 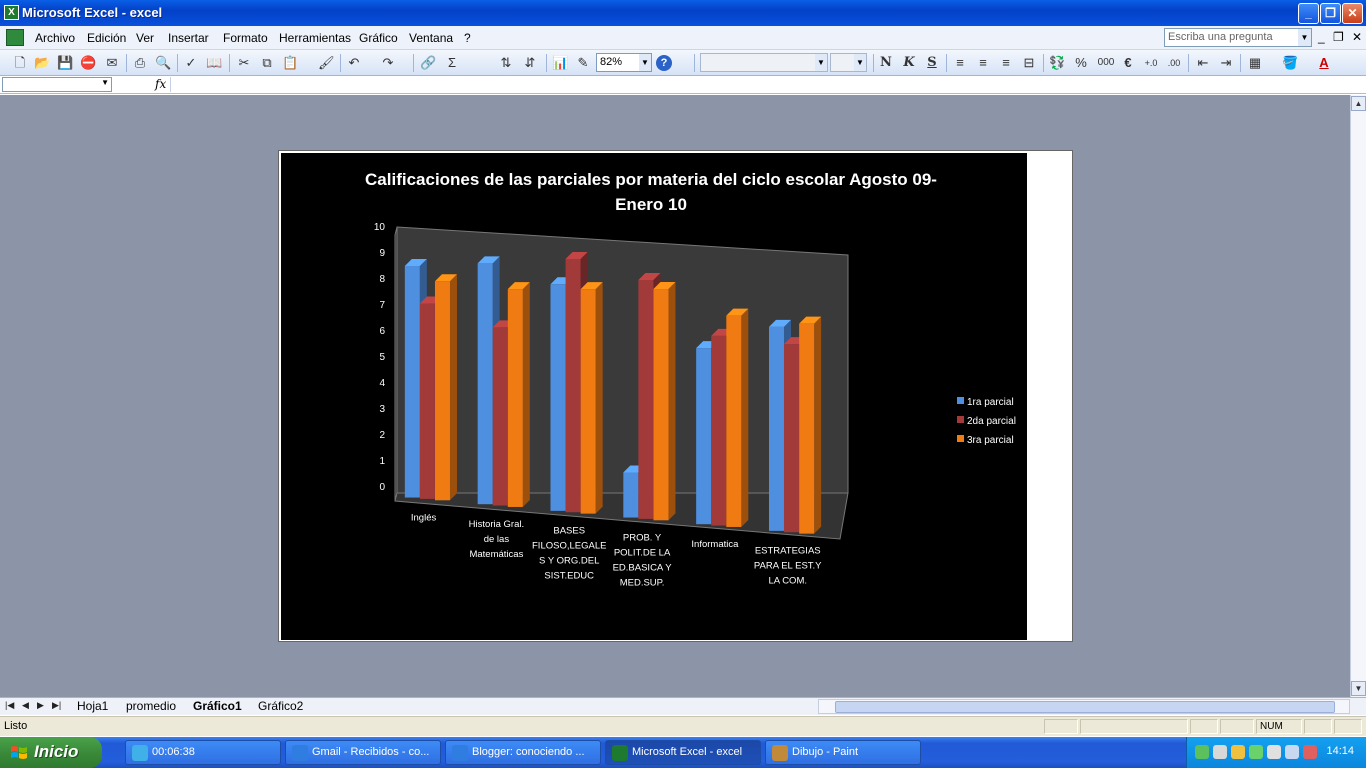 What do you see at coordinates (1352, 13) in the screenshot?
I see `close-button: ✕` at bounding box center [1352, 13].